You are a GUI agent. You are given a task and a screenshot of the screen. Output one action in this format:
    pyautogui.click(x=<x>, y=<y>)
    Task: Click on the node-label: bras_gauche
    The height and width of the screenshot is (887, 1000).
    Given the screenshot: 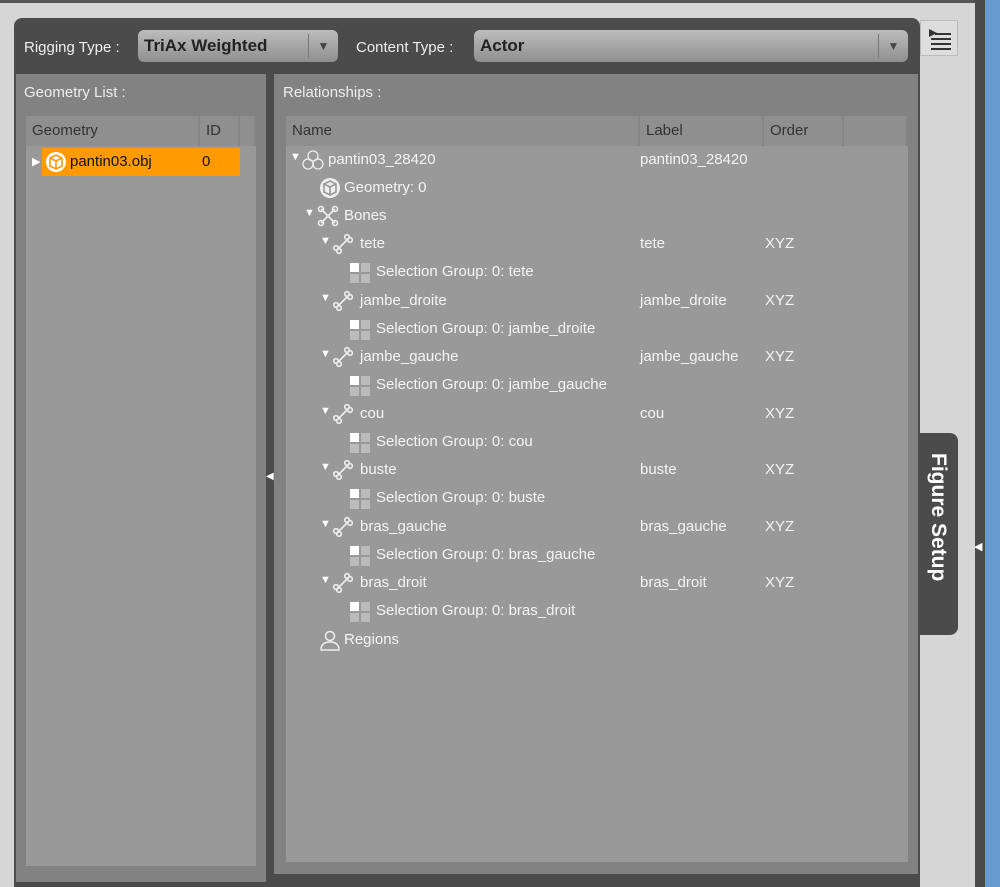 What is the action you would take?
    pyautogui.click(x=683, y=526)
    